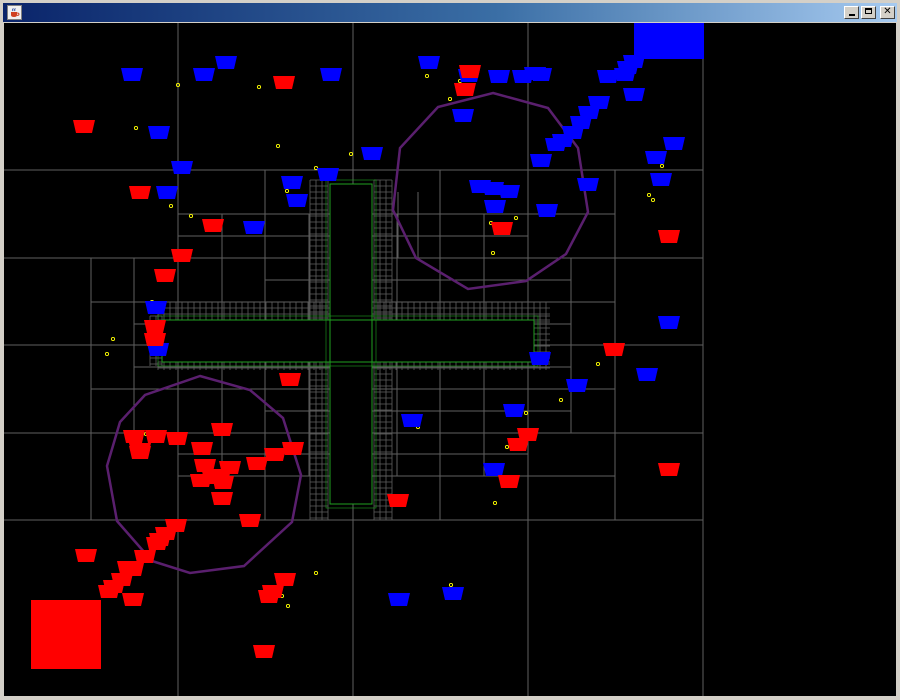 The image size is (900, 700). I want to click on java-cup-icon, so click(14, 12).